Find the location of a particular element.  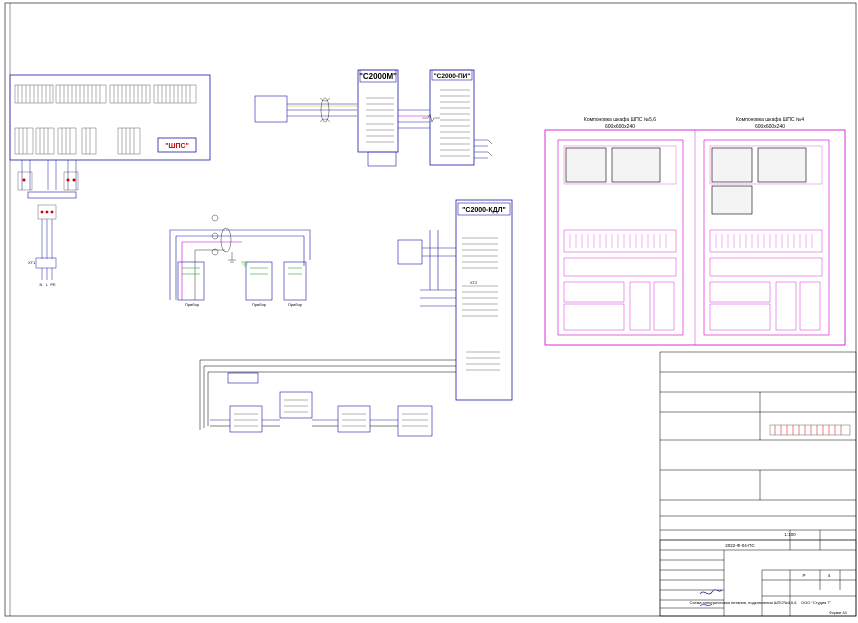

pribor-label-2: Прибор is located at coordinates (259, 304).